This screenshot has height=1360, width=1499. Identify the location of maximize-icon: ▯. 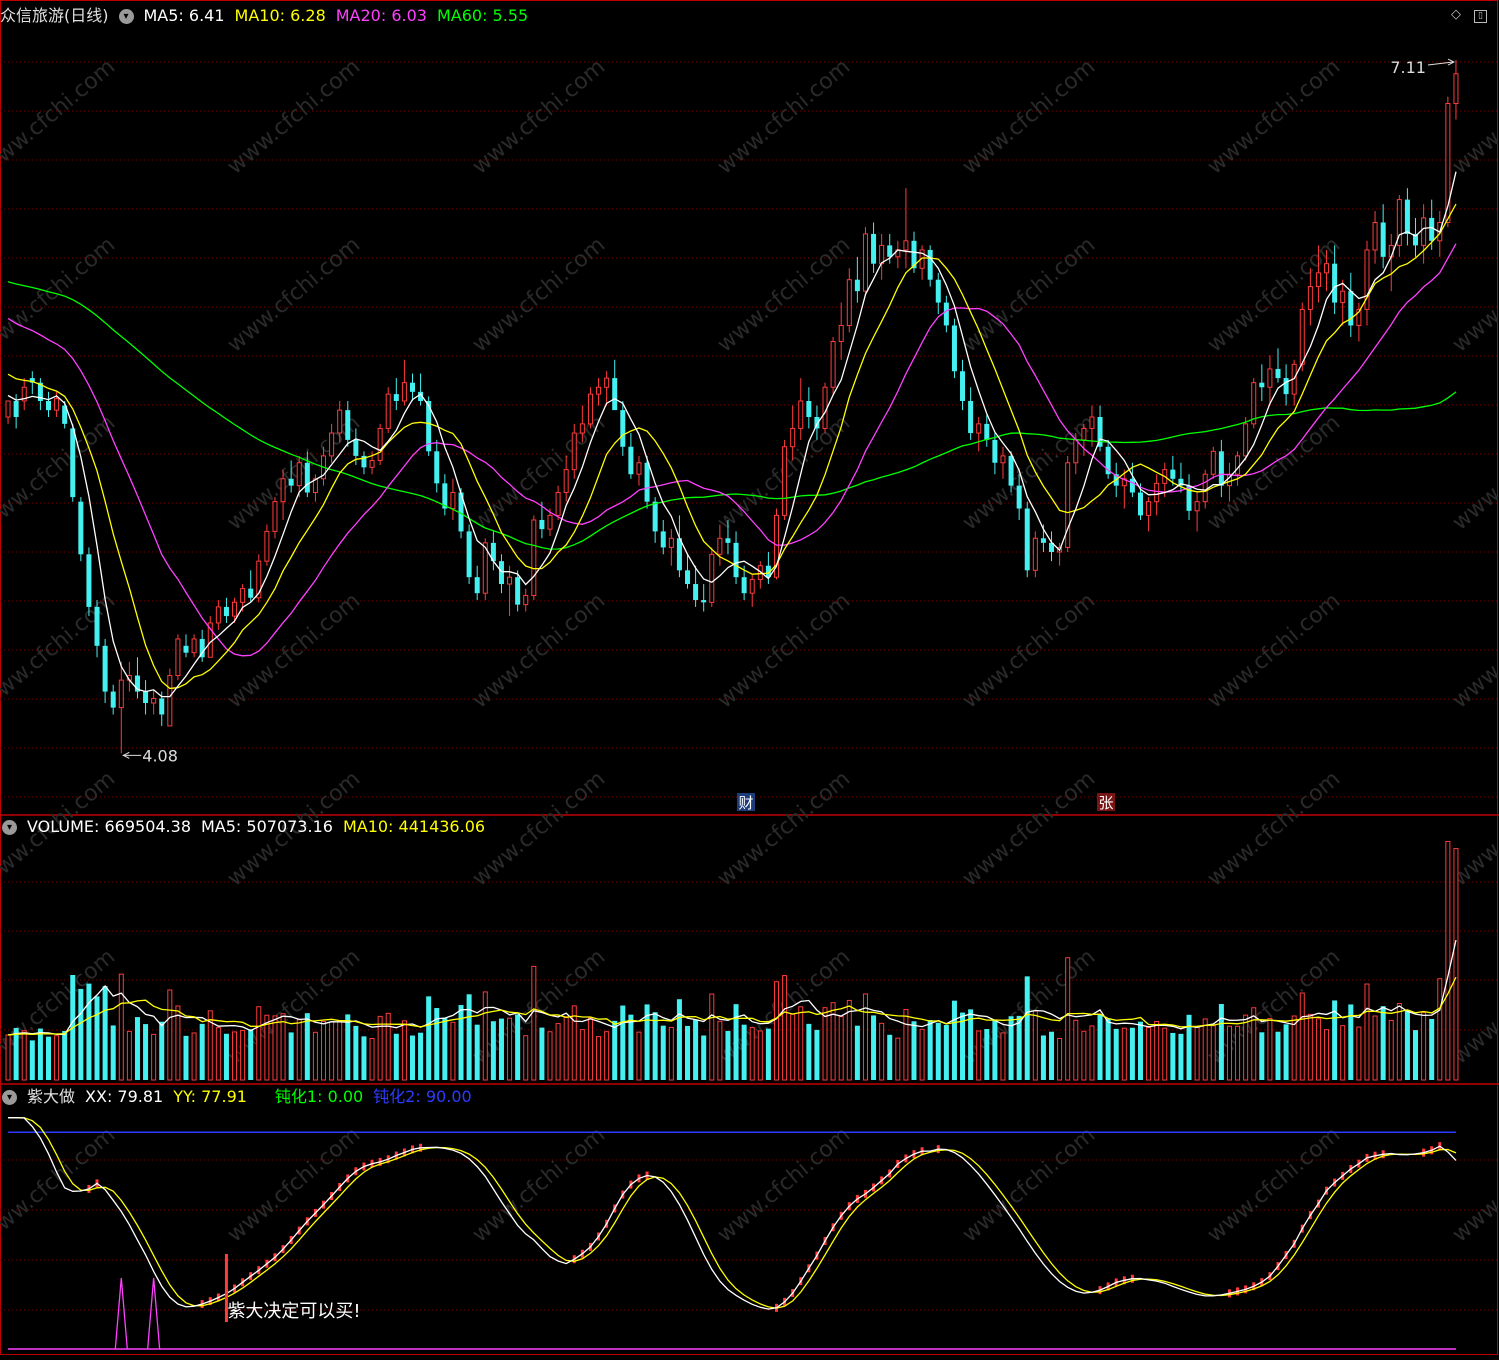
(1480, 16).